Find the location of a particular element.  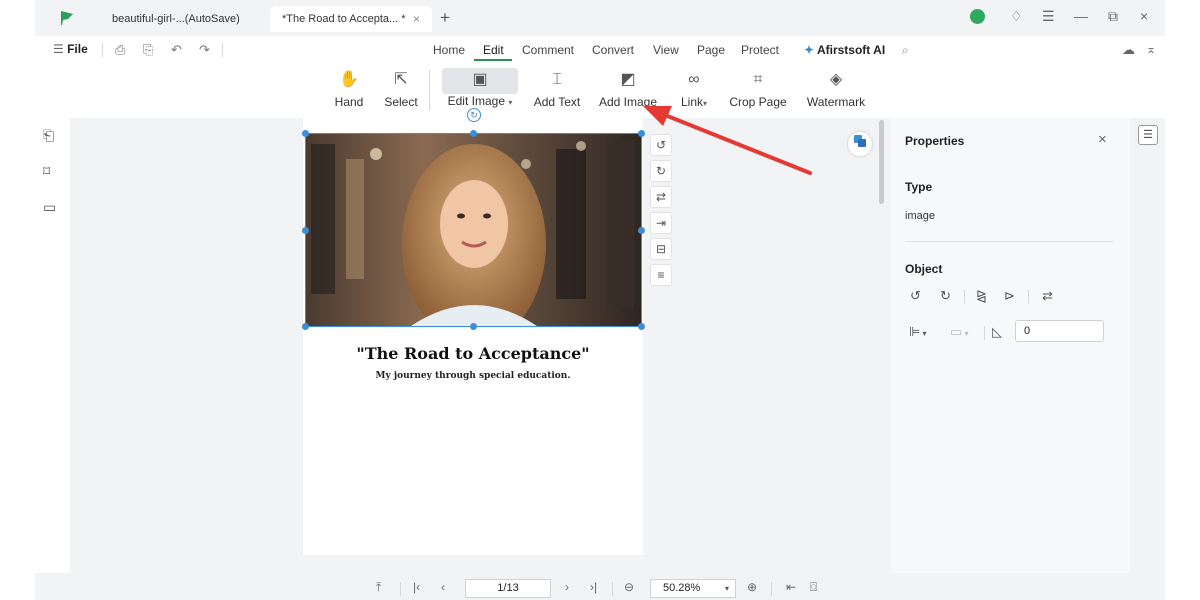

tab-label: *The Road to Accepta... * is located at coordinates (344, 19).